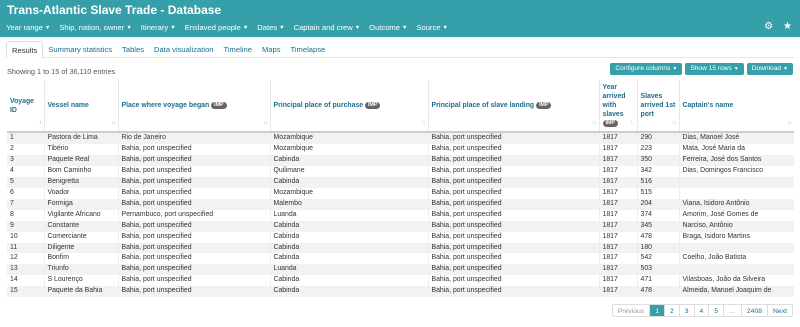 This screenshot has width=800, height=327. I want to click on column-header: Year arrived with slaves IMP ↑↓, so click(617, 106).